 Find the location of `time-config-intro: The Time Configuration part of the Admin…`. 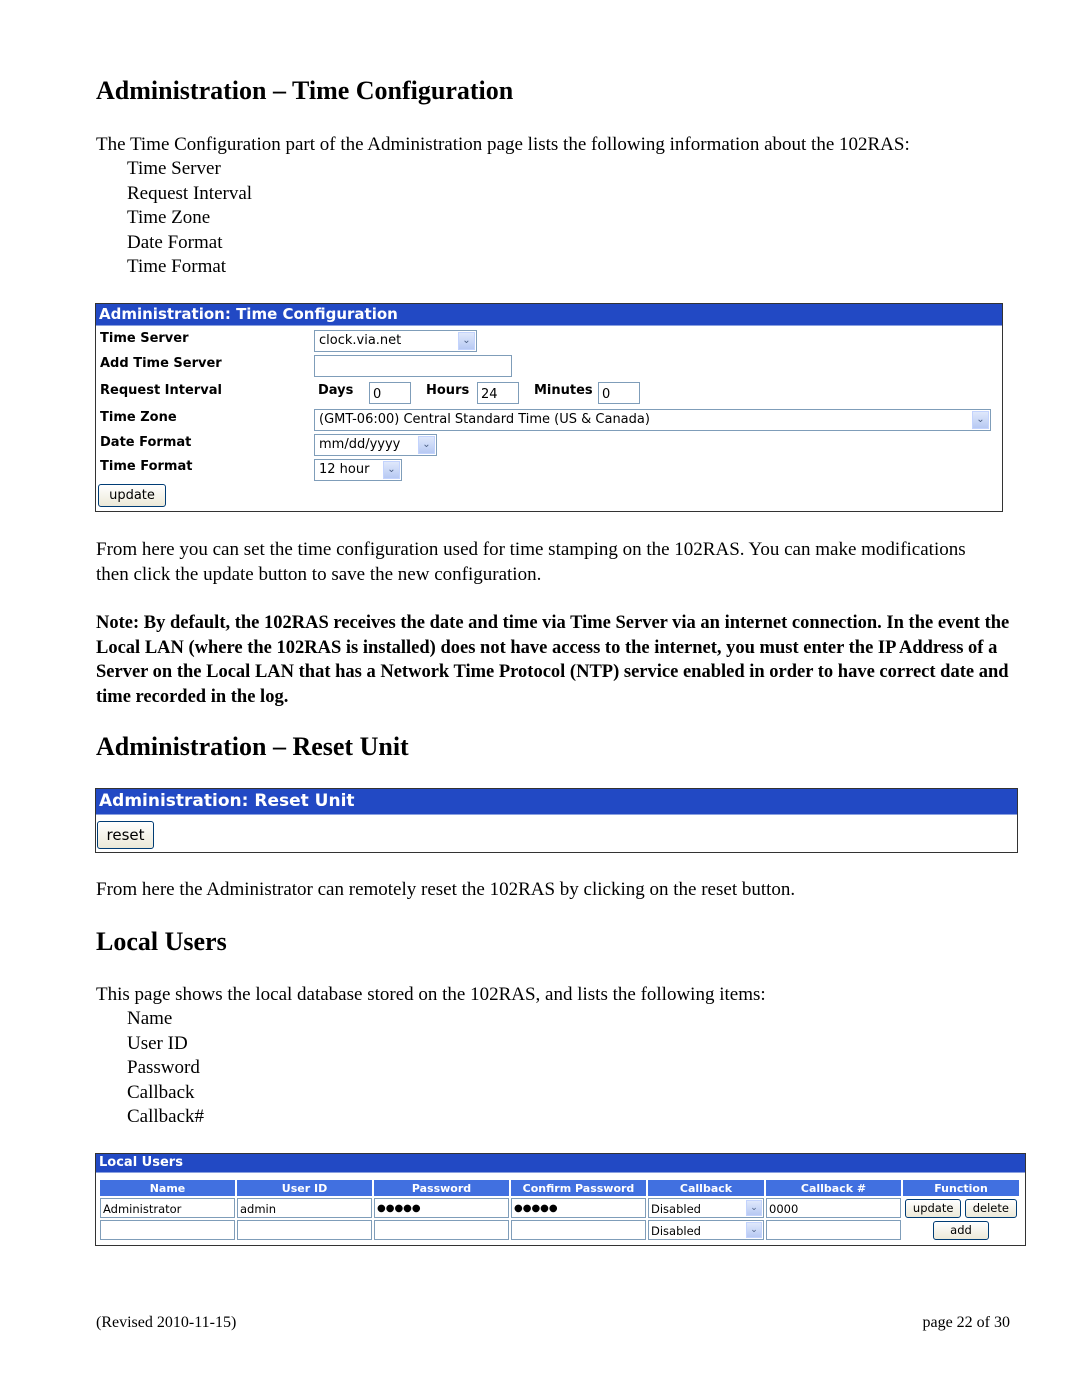

time-config-intro: The Time Configuration part of the Admin… is located at coordinates (503, 144).